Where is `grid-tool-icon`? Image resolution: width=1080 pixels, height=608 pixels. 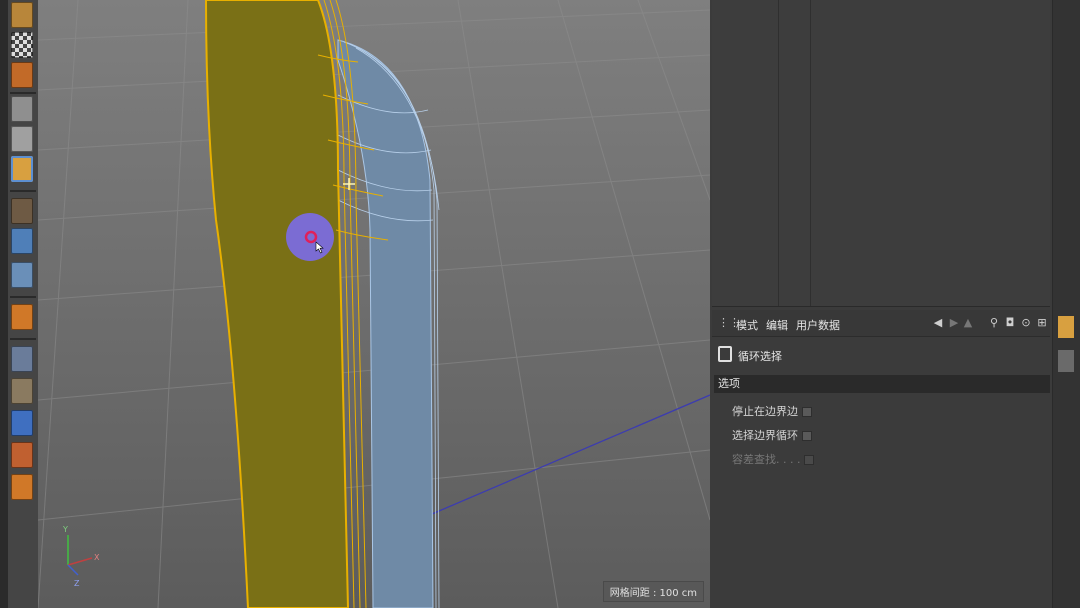
grid-tool-icon is located at coordinates (22, 359).